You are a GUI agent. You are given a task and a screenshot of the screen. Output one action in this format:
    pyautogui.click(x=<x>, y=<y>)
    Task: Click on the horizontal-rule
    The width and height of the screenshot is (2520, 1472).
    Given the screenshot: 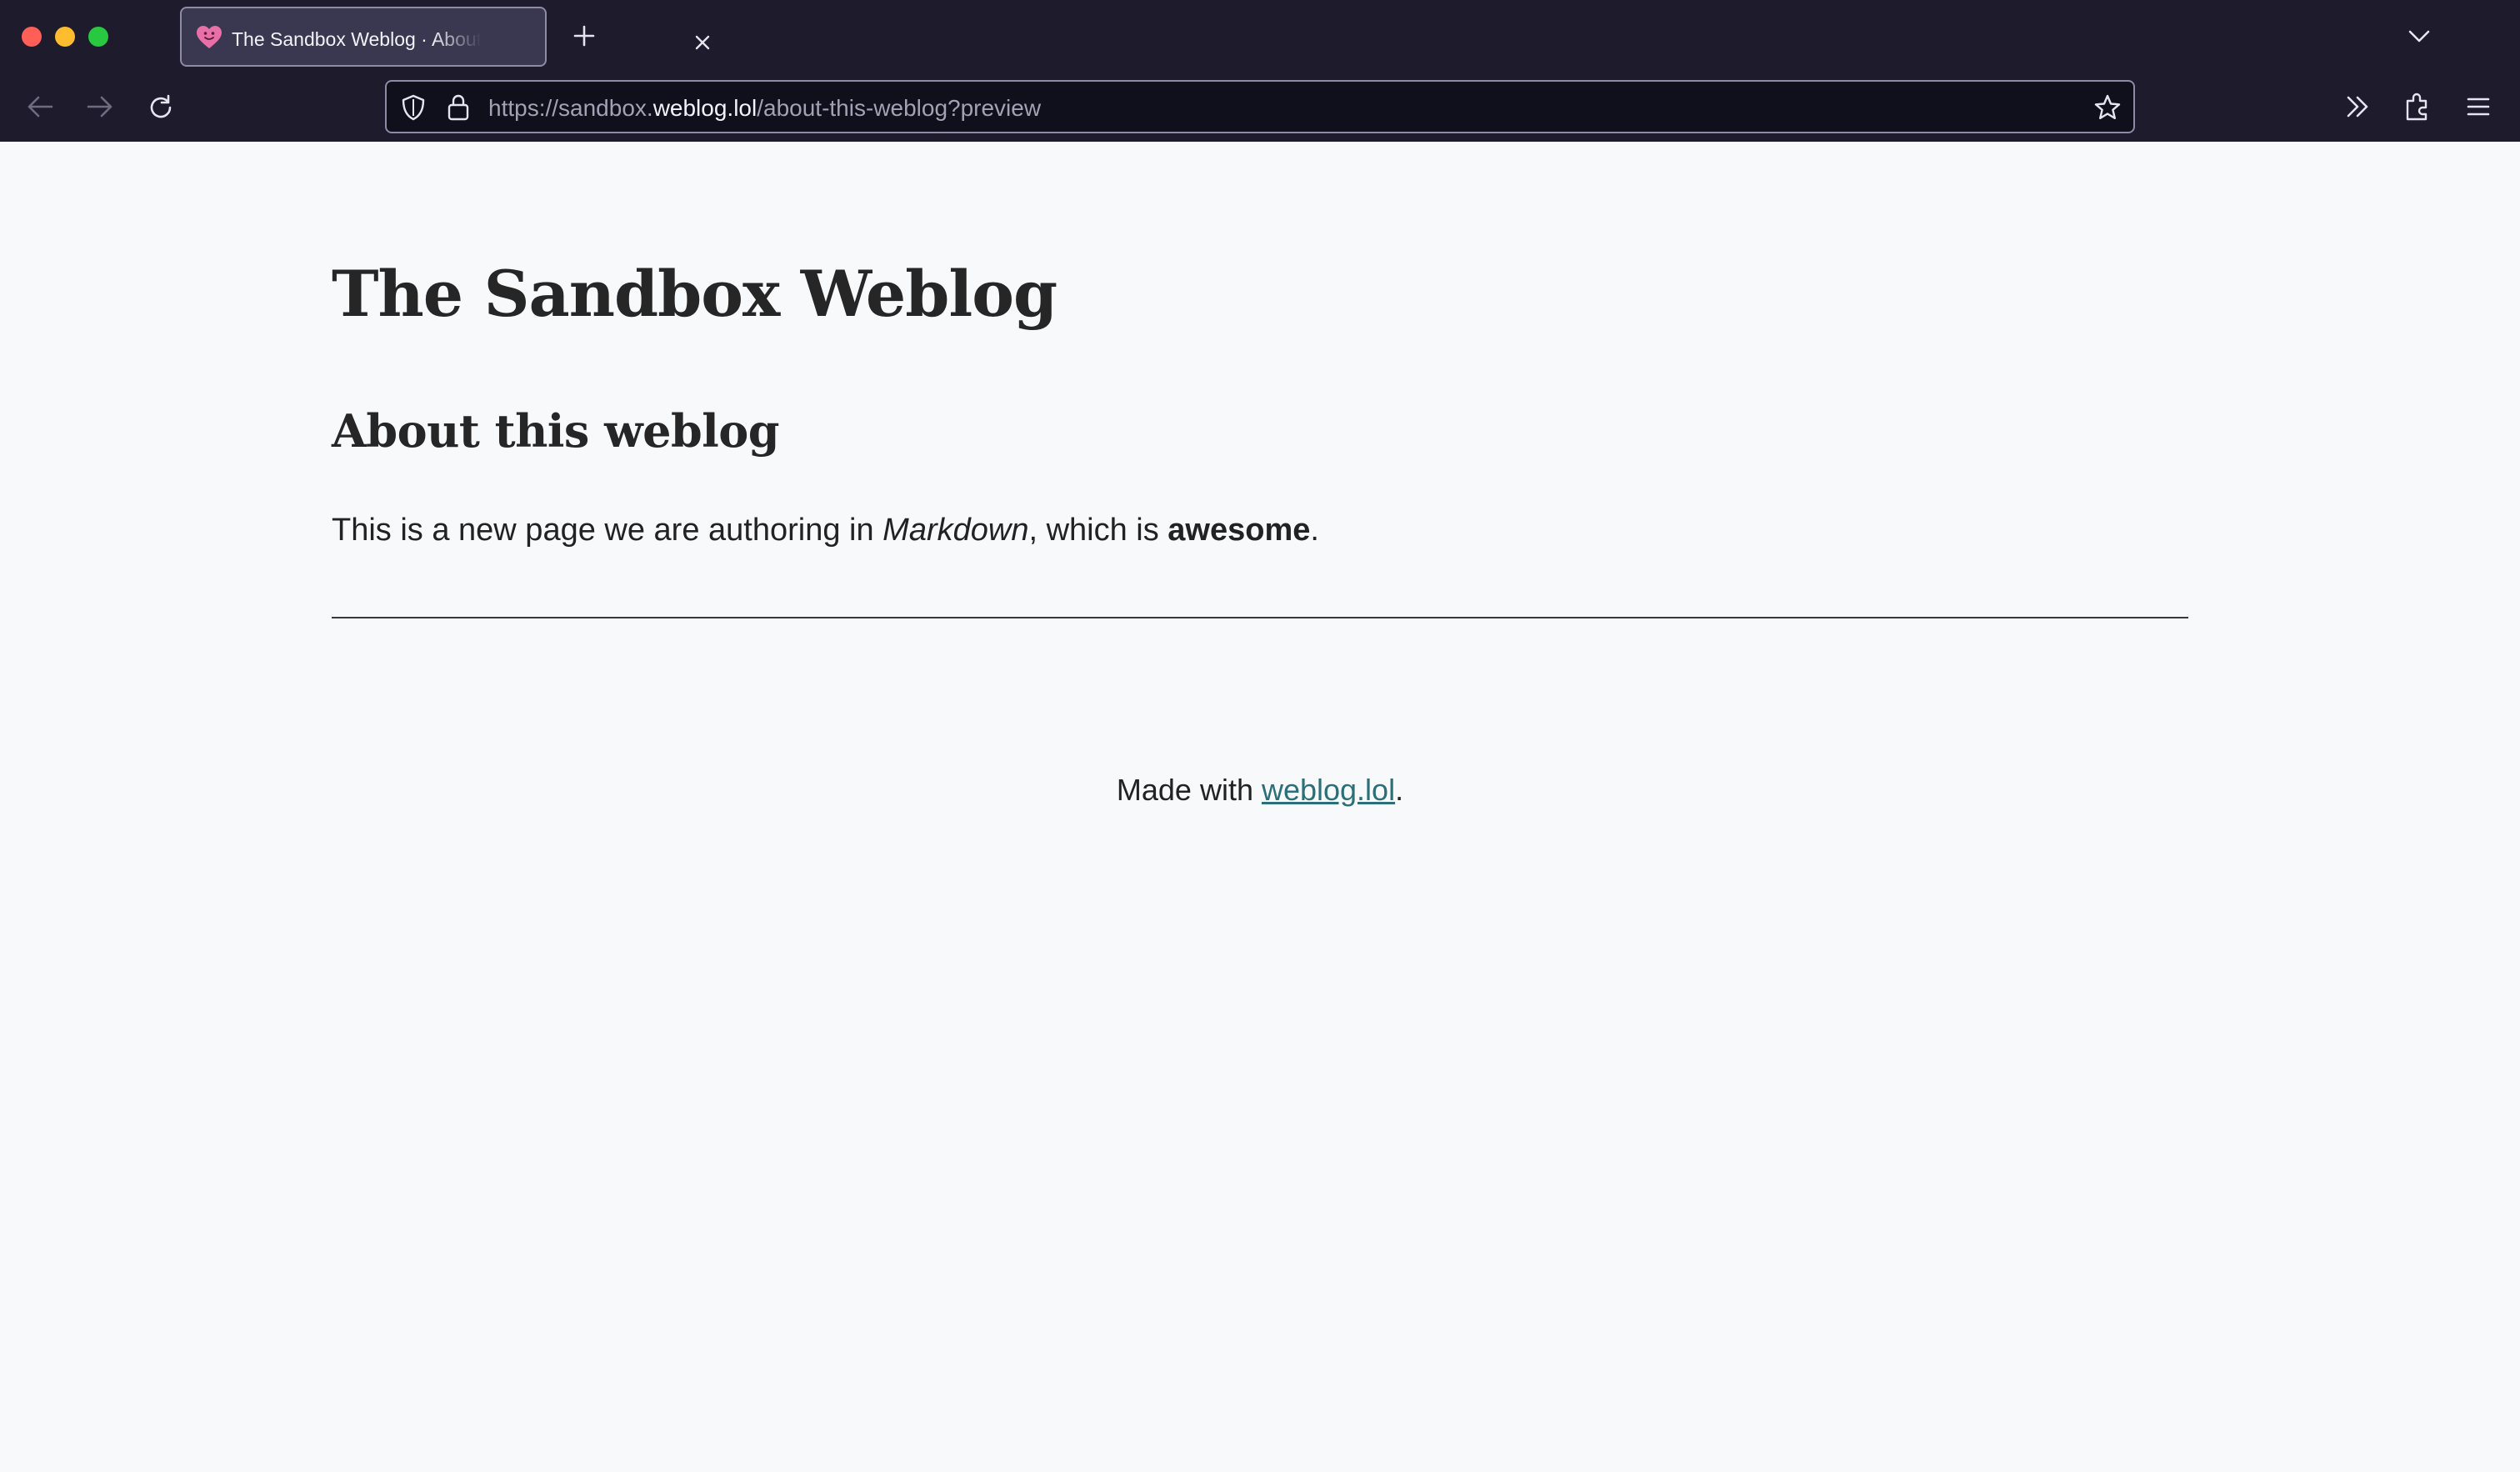 What is the action you would take?
    pyautogui.click(x=1260, y=617)
    